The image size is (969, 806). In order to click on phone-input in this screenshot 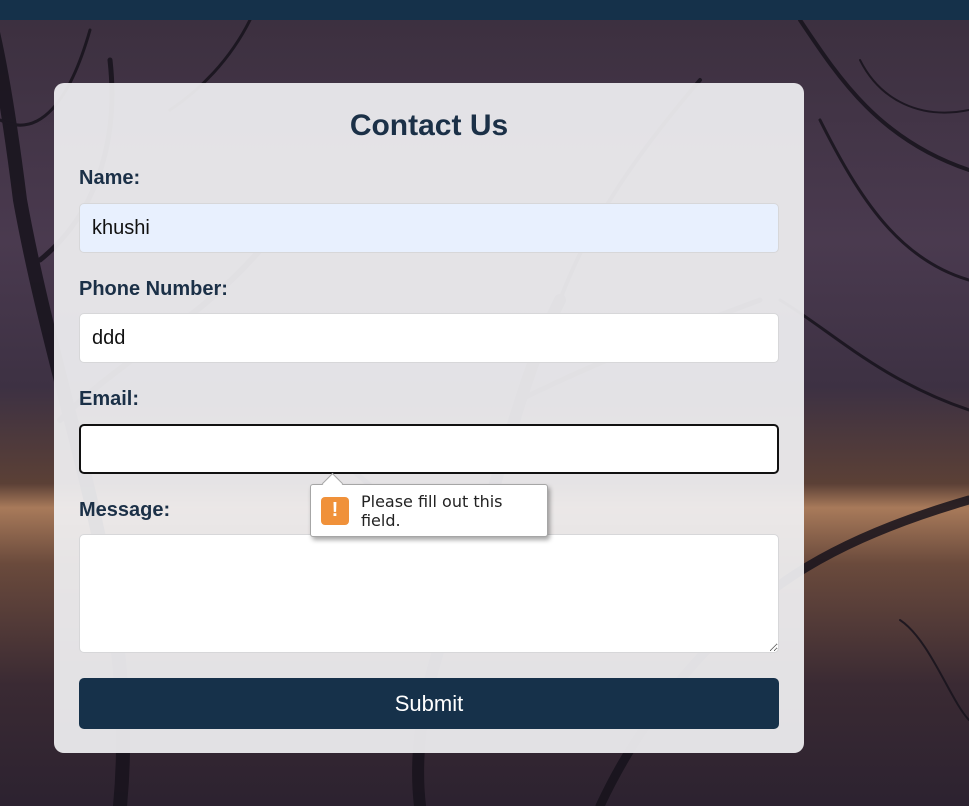, I will do `click(429, 338)`.